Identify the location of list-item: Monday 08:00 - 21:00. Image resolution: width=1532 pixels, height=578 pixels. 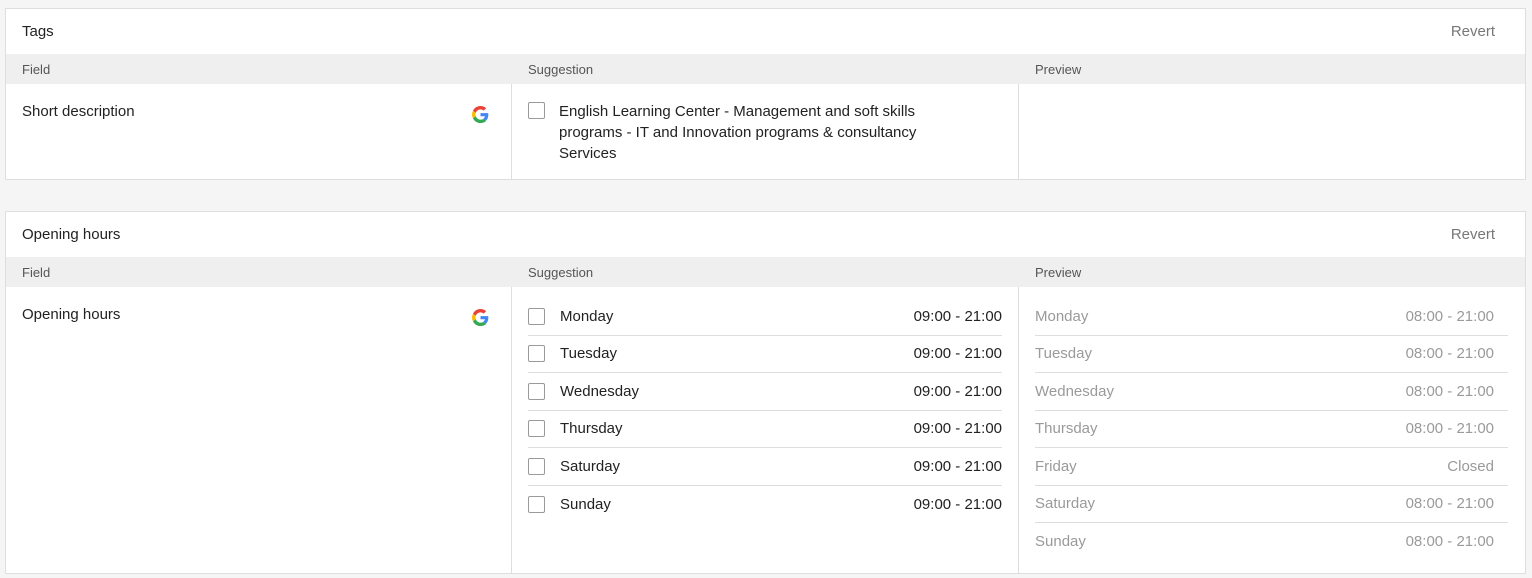
(1271, 317).